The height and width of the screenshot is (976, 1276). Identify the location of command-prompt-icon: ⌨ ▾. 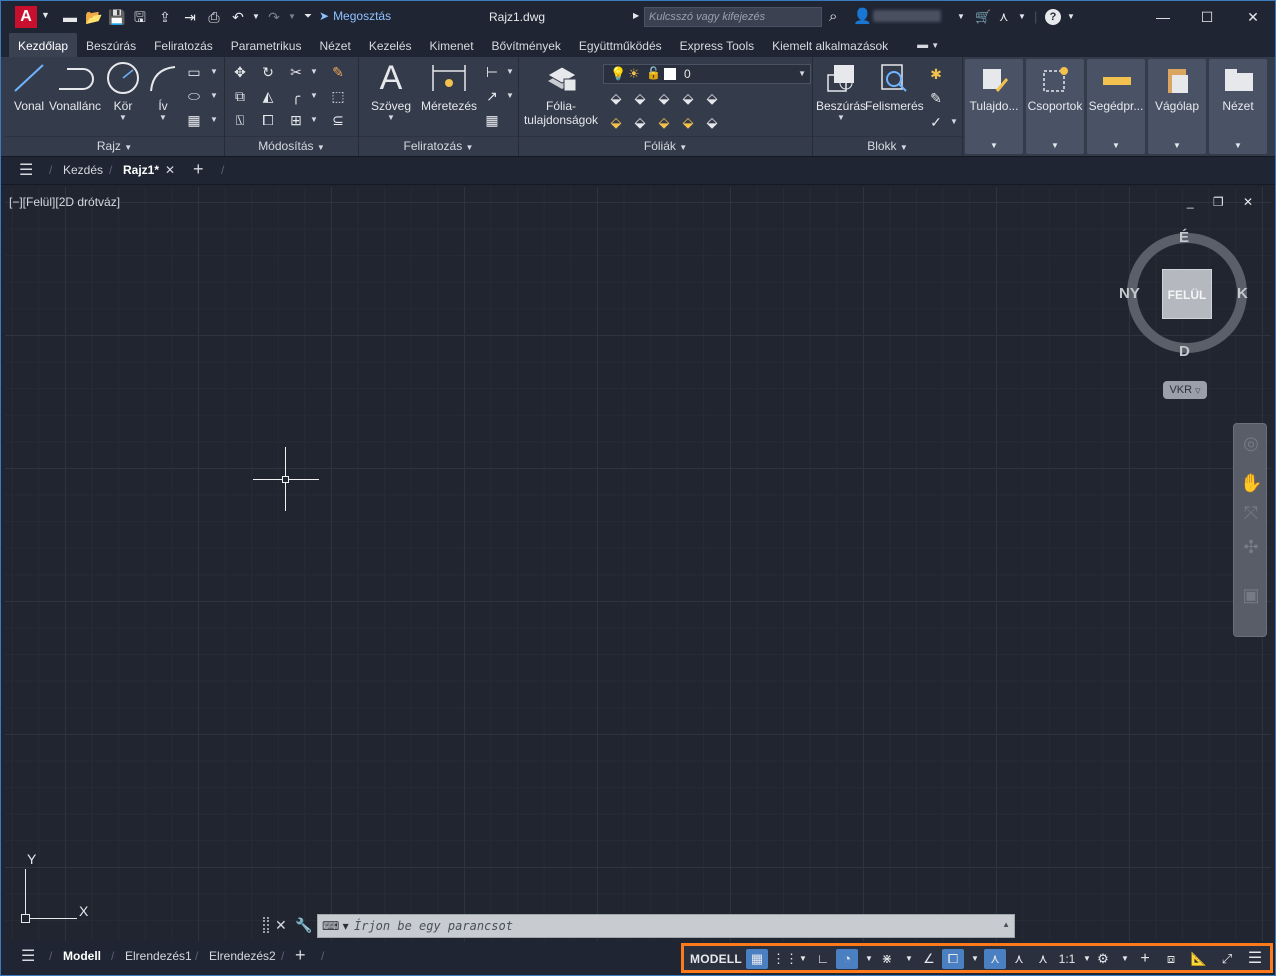
(335, 926).